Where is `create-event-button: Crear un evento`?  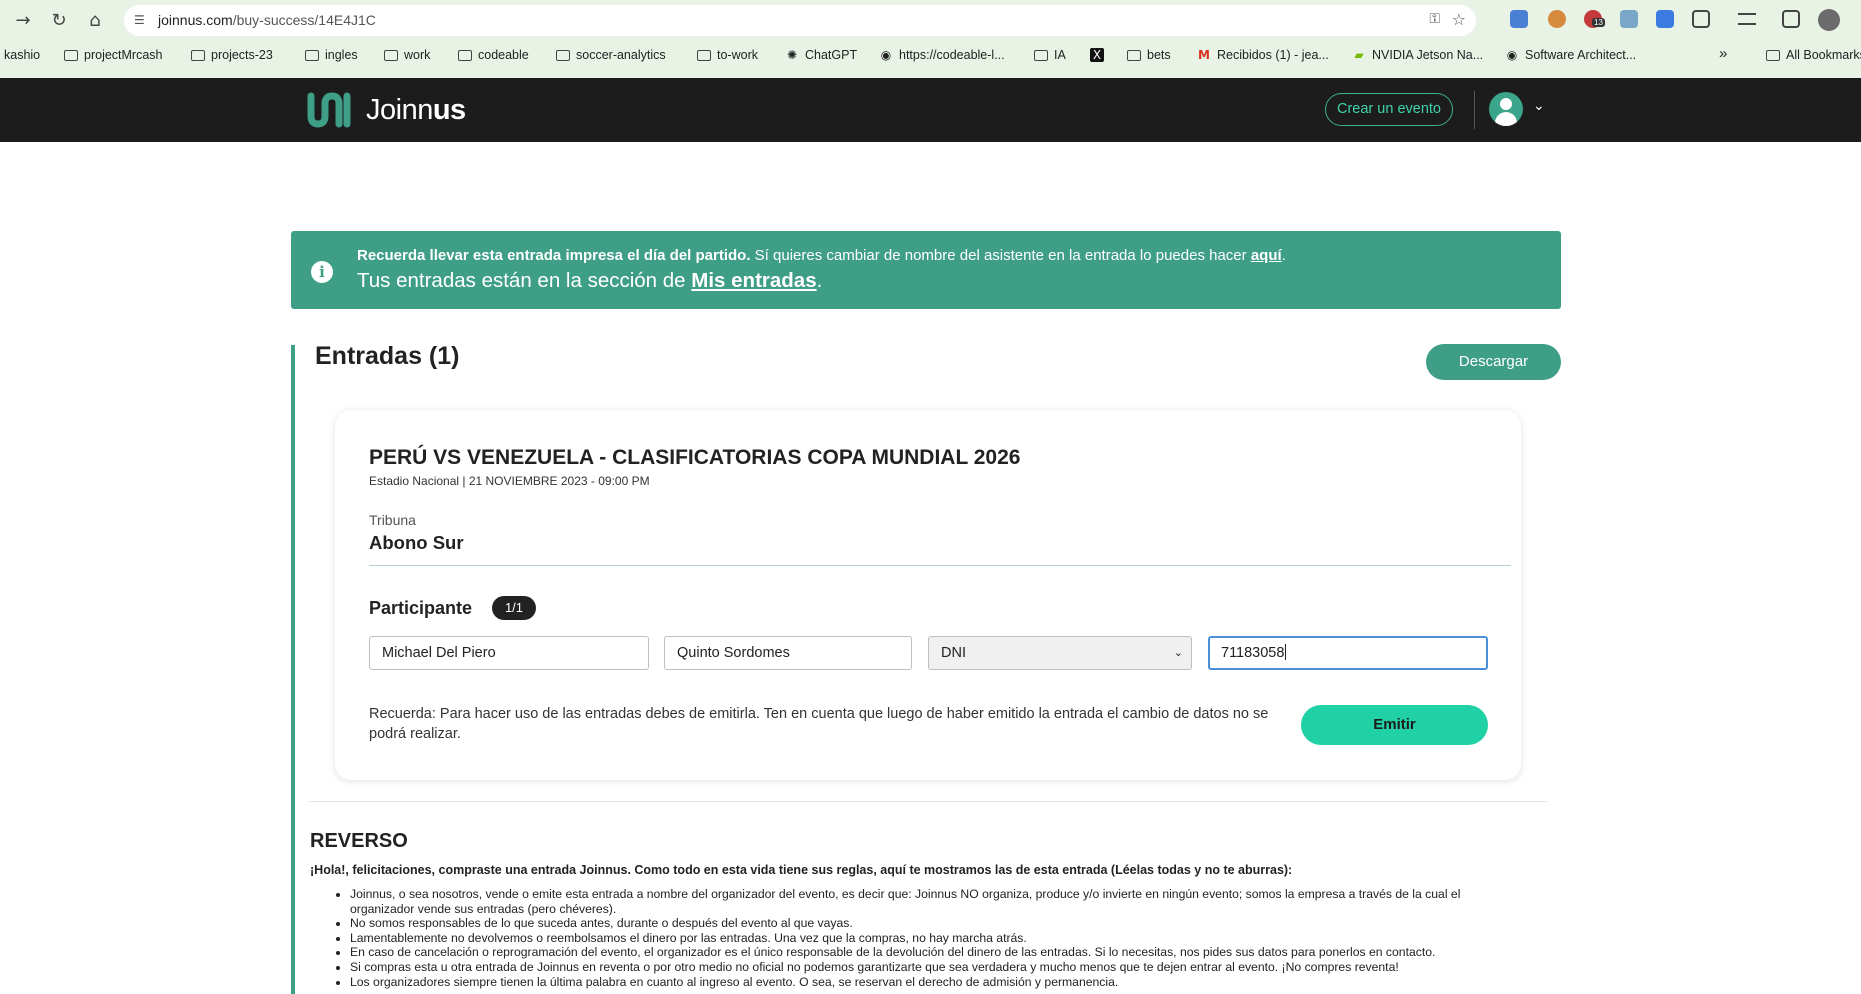 create-event-button: Crear un evento is located at coordinates (1389, 109).